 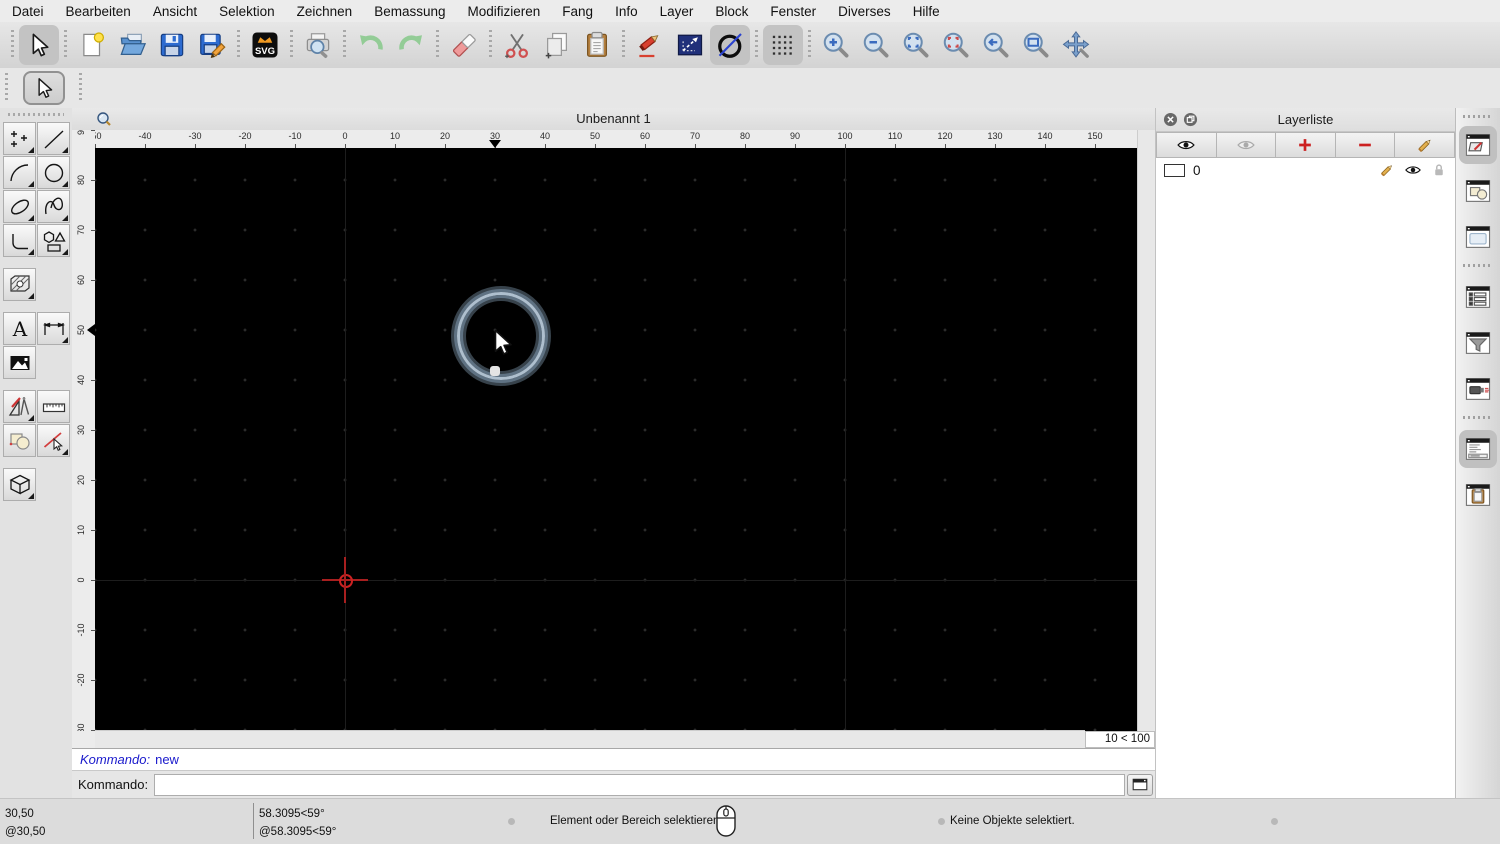 What do you see at coordinates (836, 45) in the screenshot?
I see `zoom-in-button` at bounding box center [836, 45].